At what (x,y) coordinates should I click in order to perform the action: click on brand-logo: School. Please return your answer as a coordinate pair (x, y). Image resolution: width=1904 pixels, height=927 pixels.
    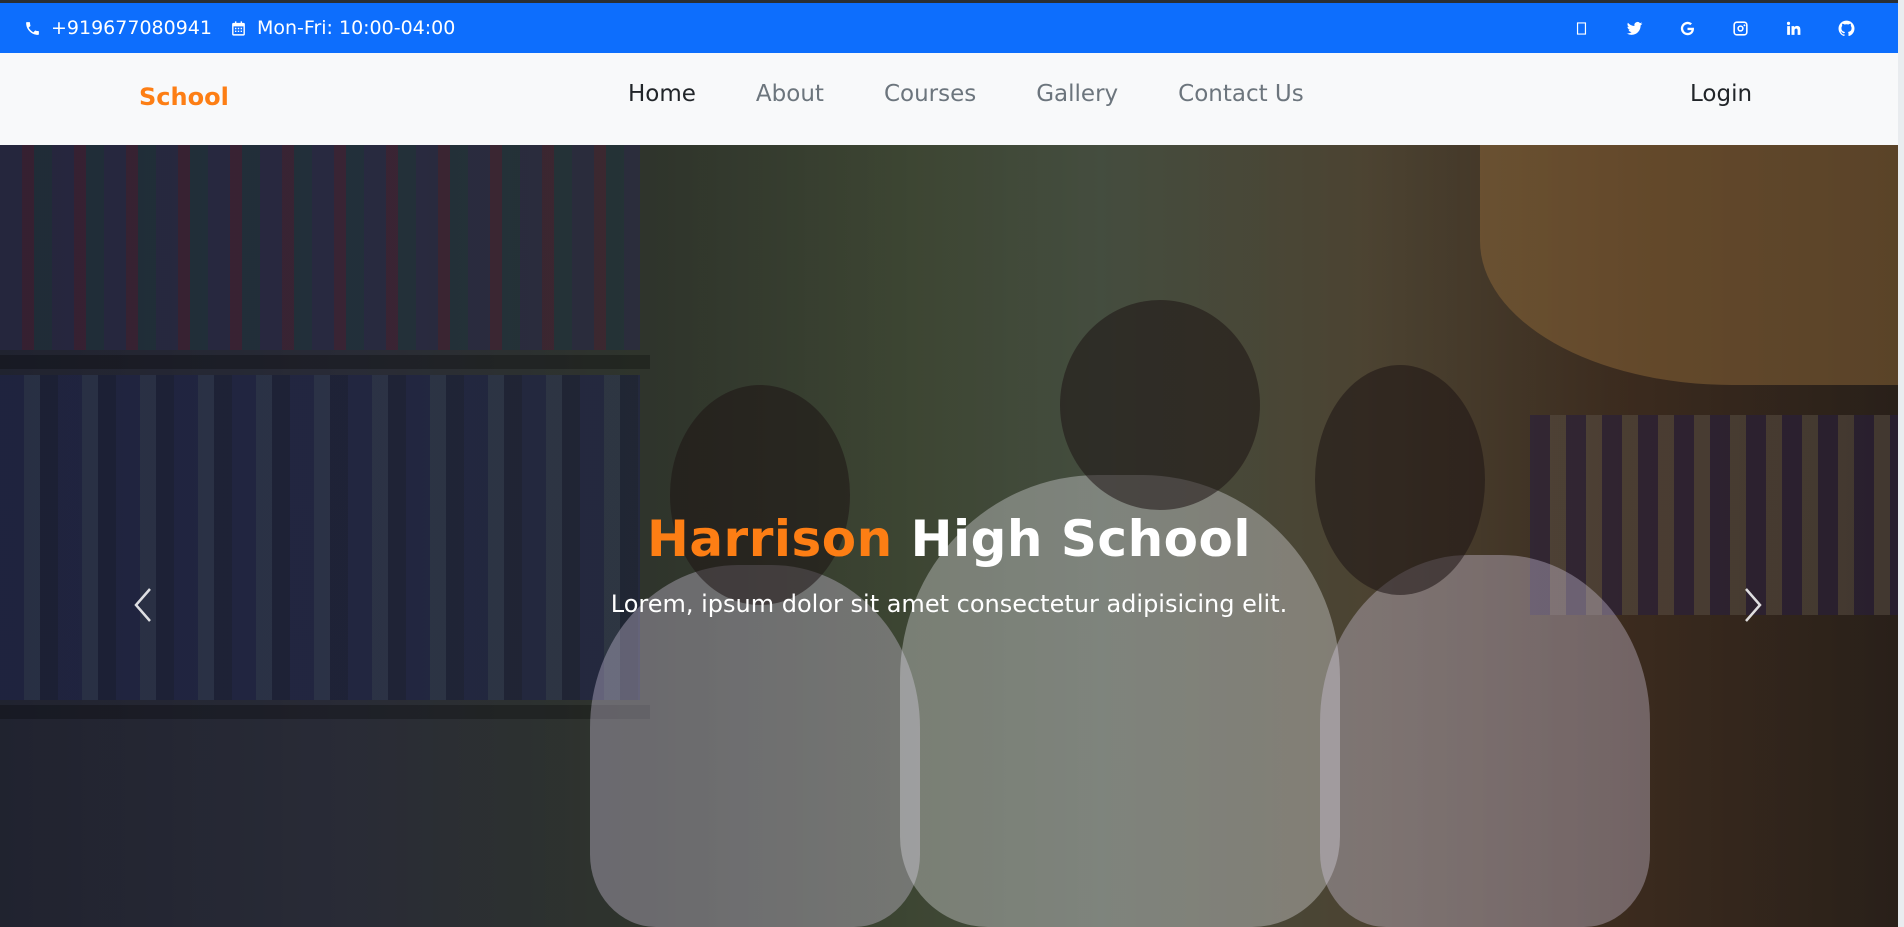
    Looking at the image, I should click on (184, 97).